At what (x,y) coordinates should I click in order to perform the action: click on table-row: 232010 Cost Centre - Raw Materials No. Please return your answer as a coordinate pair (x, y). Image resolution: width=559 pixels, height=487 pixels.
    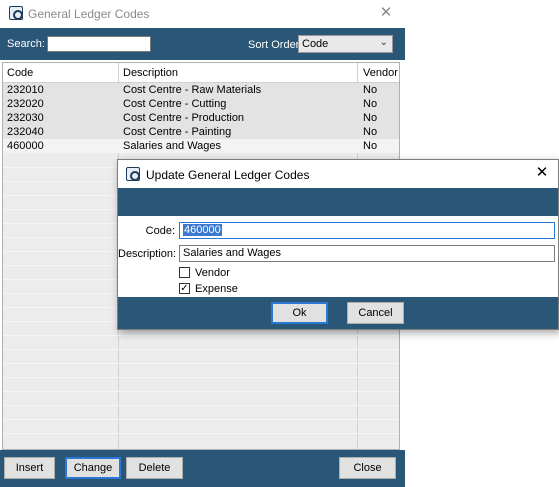
    Looking at the image, I should click on (201, 90).